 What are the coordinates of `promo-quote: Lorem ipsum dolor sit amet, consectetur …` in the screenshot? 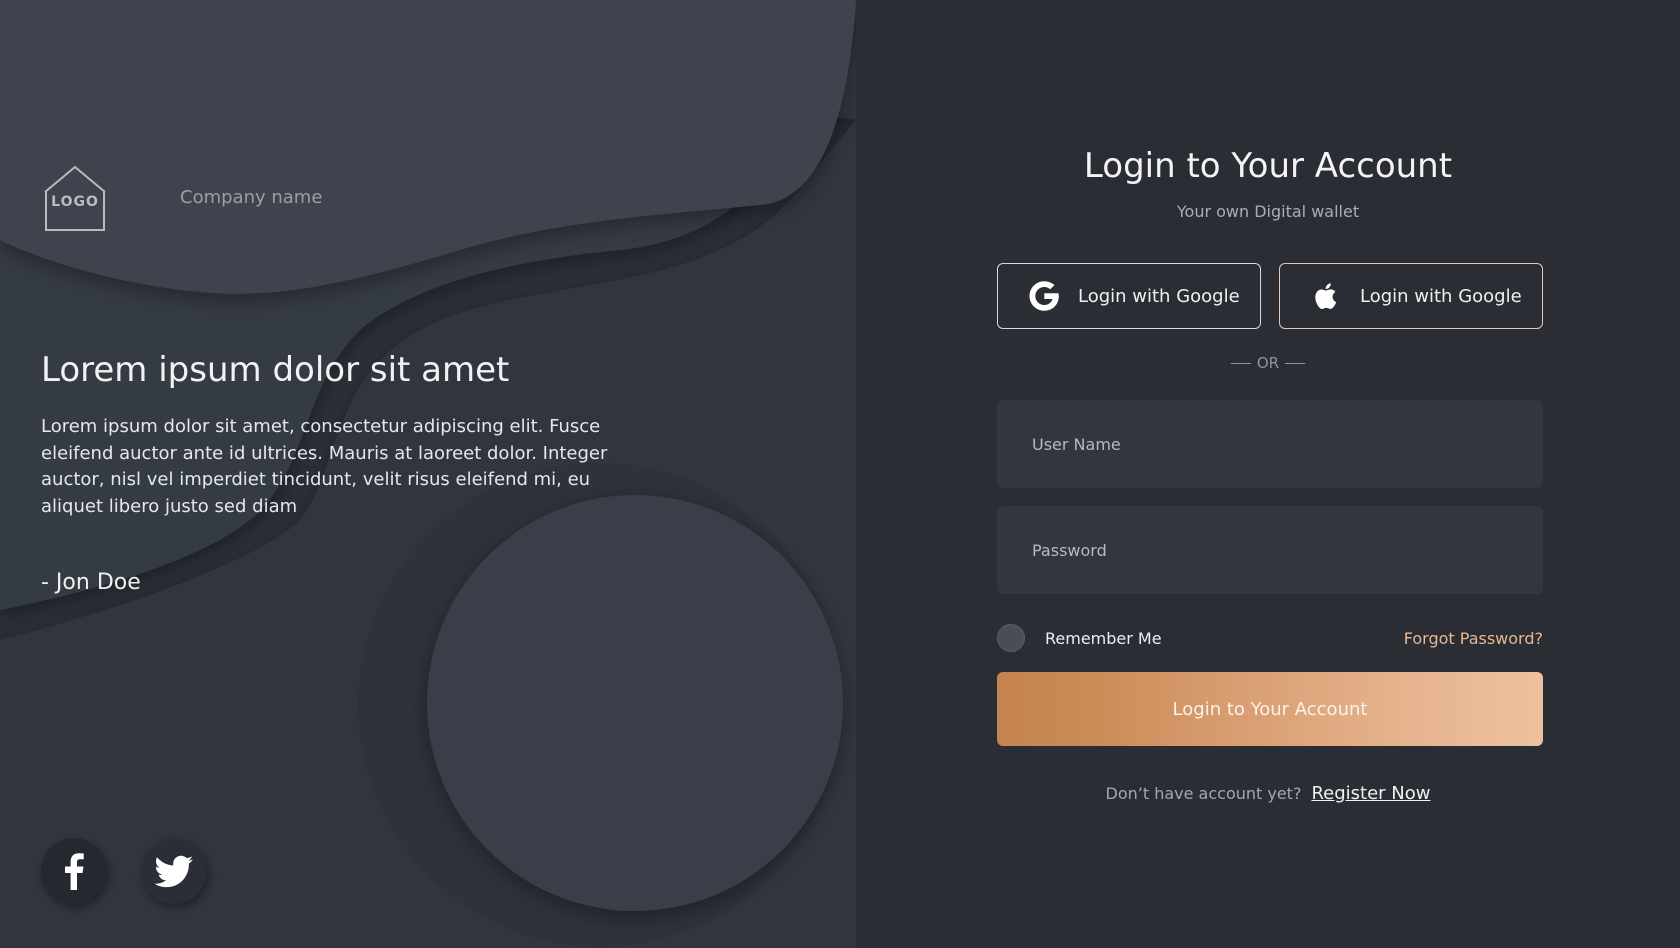 It's located at (324, 466).